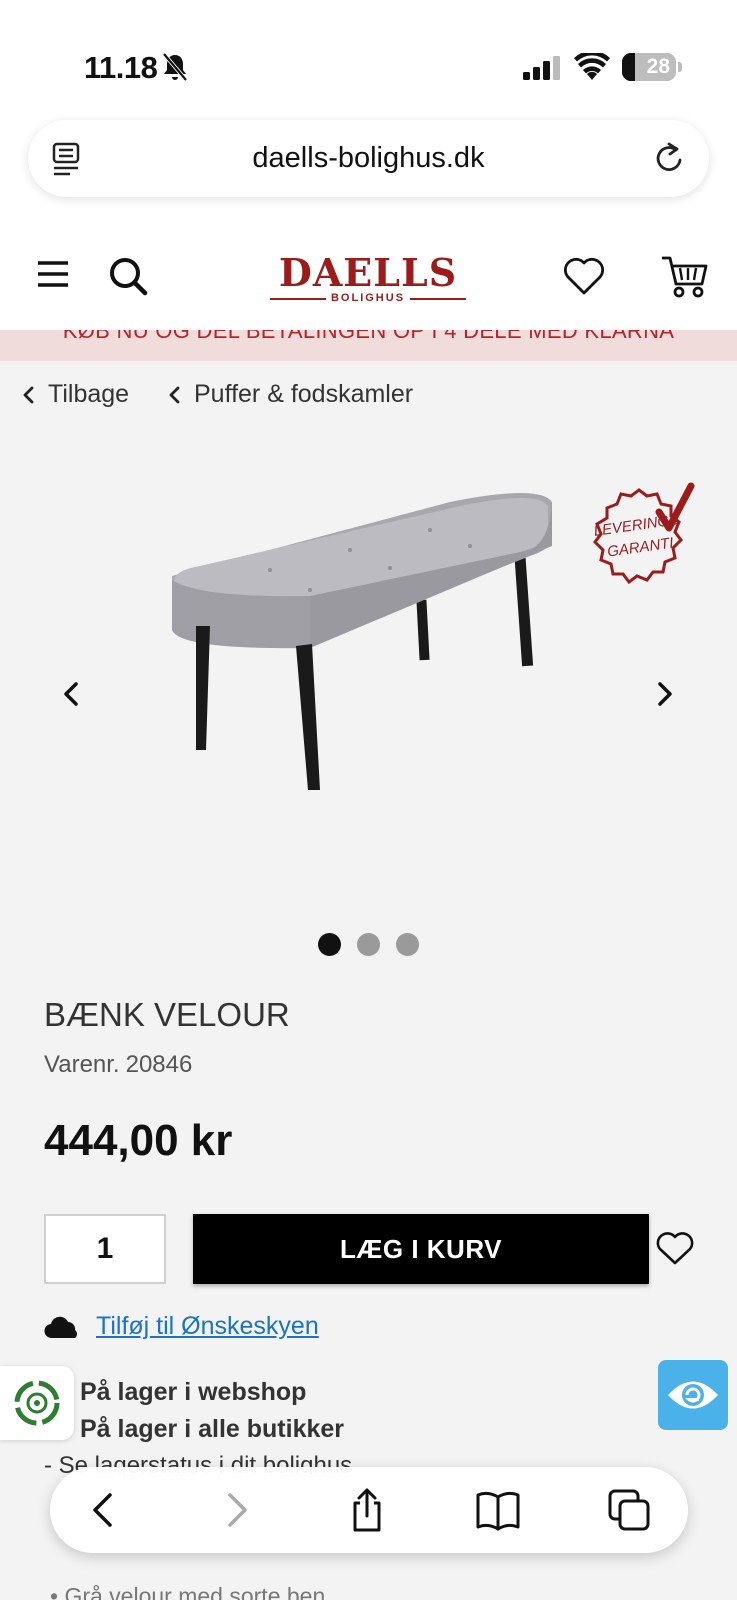  I want to click on logo-wordmark: DAELLS, so click(368, 272).